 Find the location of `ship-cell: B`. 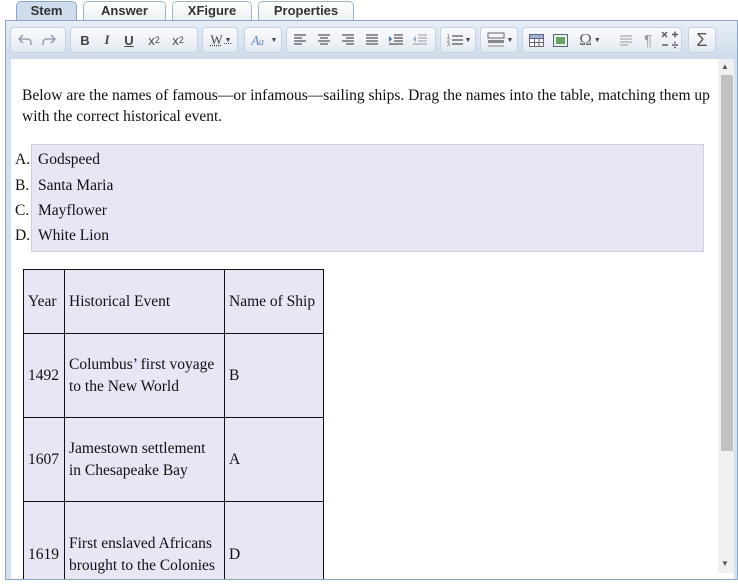

ship-cell: B is located at coordinates (274, 375).